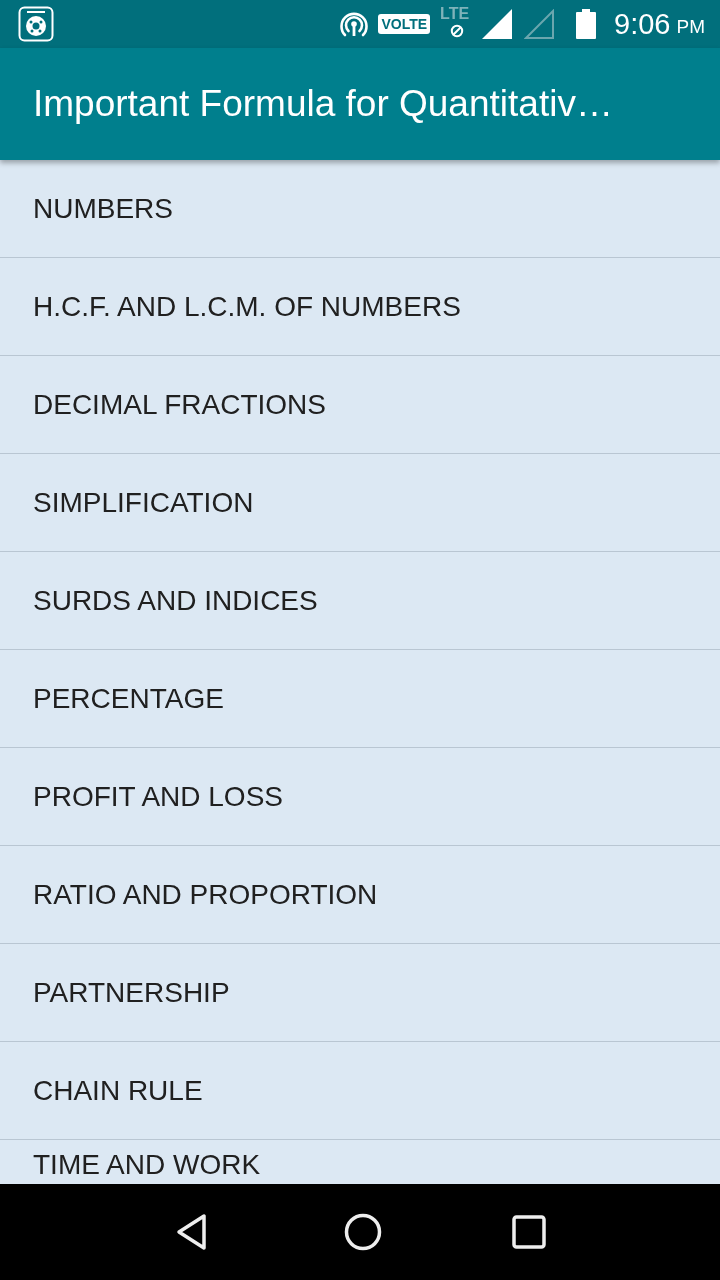 This screenshot has width=720, height=1280. Describe the element at coordinates (539, 24) in the screenshot. I see `signal-empty-icon` at that location.